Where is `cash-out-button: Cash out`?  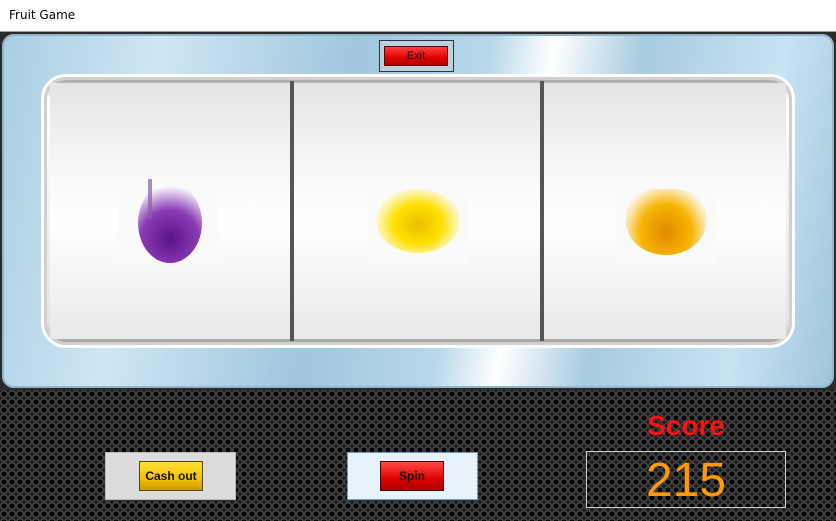 cash-out-button: Cash out is located at coordinates (171, 476).